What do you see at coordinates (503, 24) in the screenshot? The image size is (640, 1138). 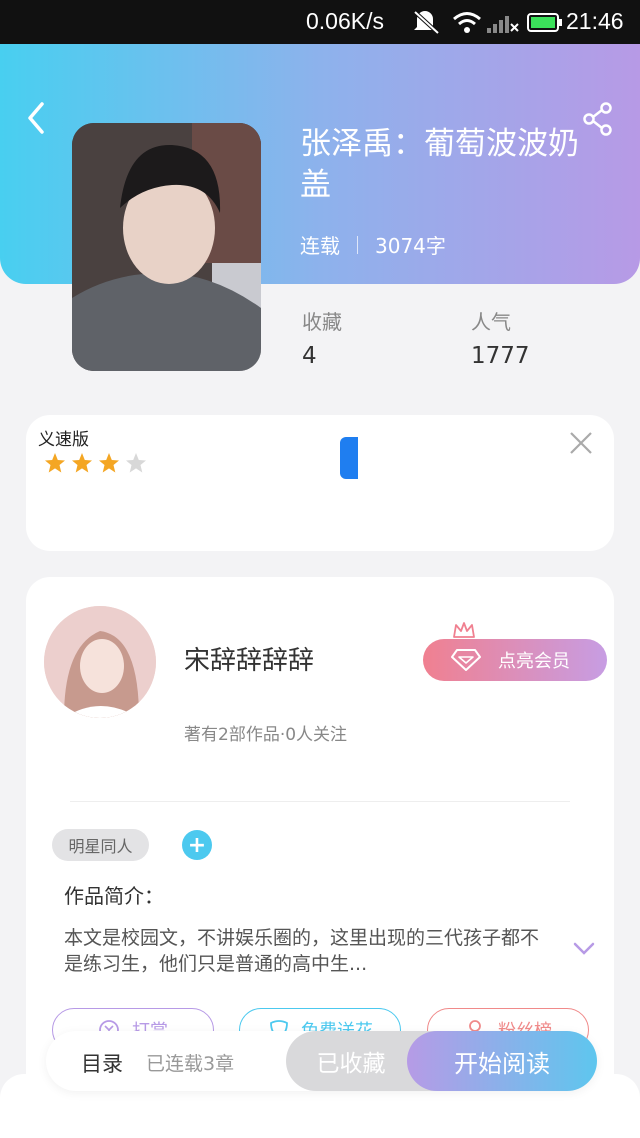 I see `signal-icon` at bounding box center [503, 24].